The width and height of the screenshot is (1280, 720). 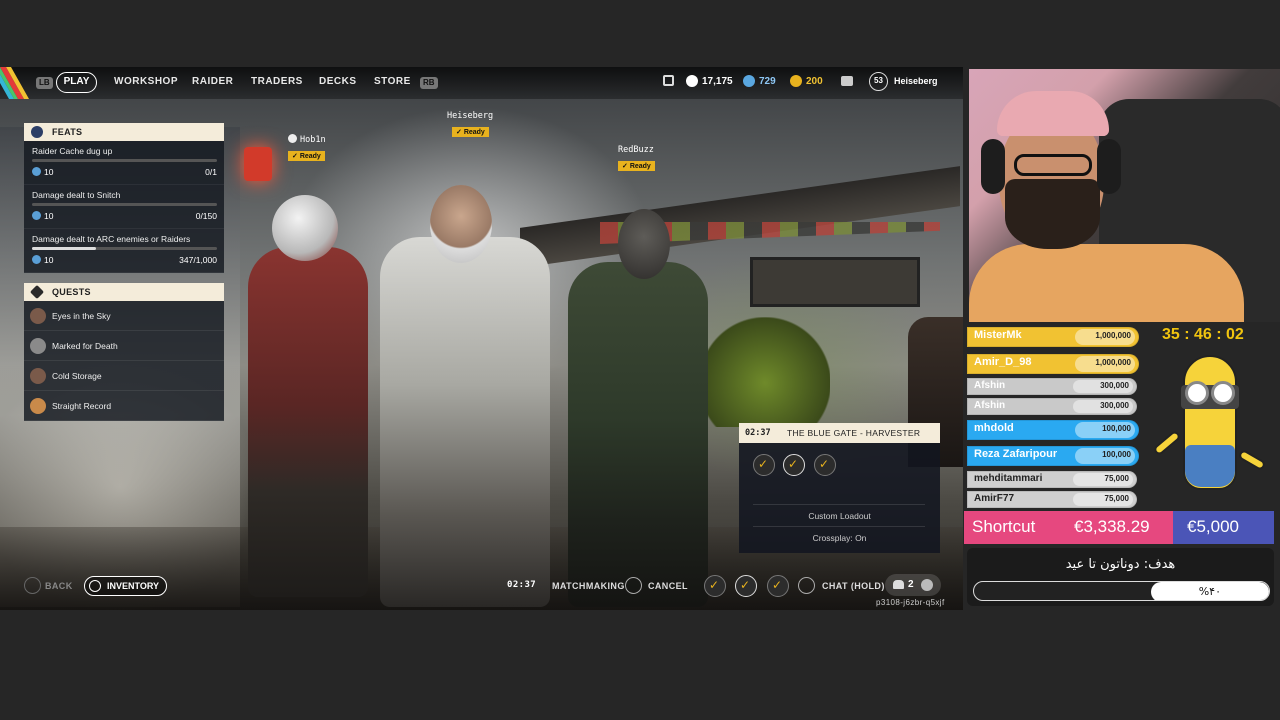 I want to click on raised-amount: €3,338.29, so click(x=1112, y=526).